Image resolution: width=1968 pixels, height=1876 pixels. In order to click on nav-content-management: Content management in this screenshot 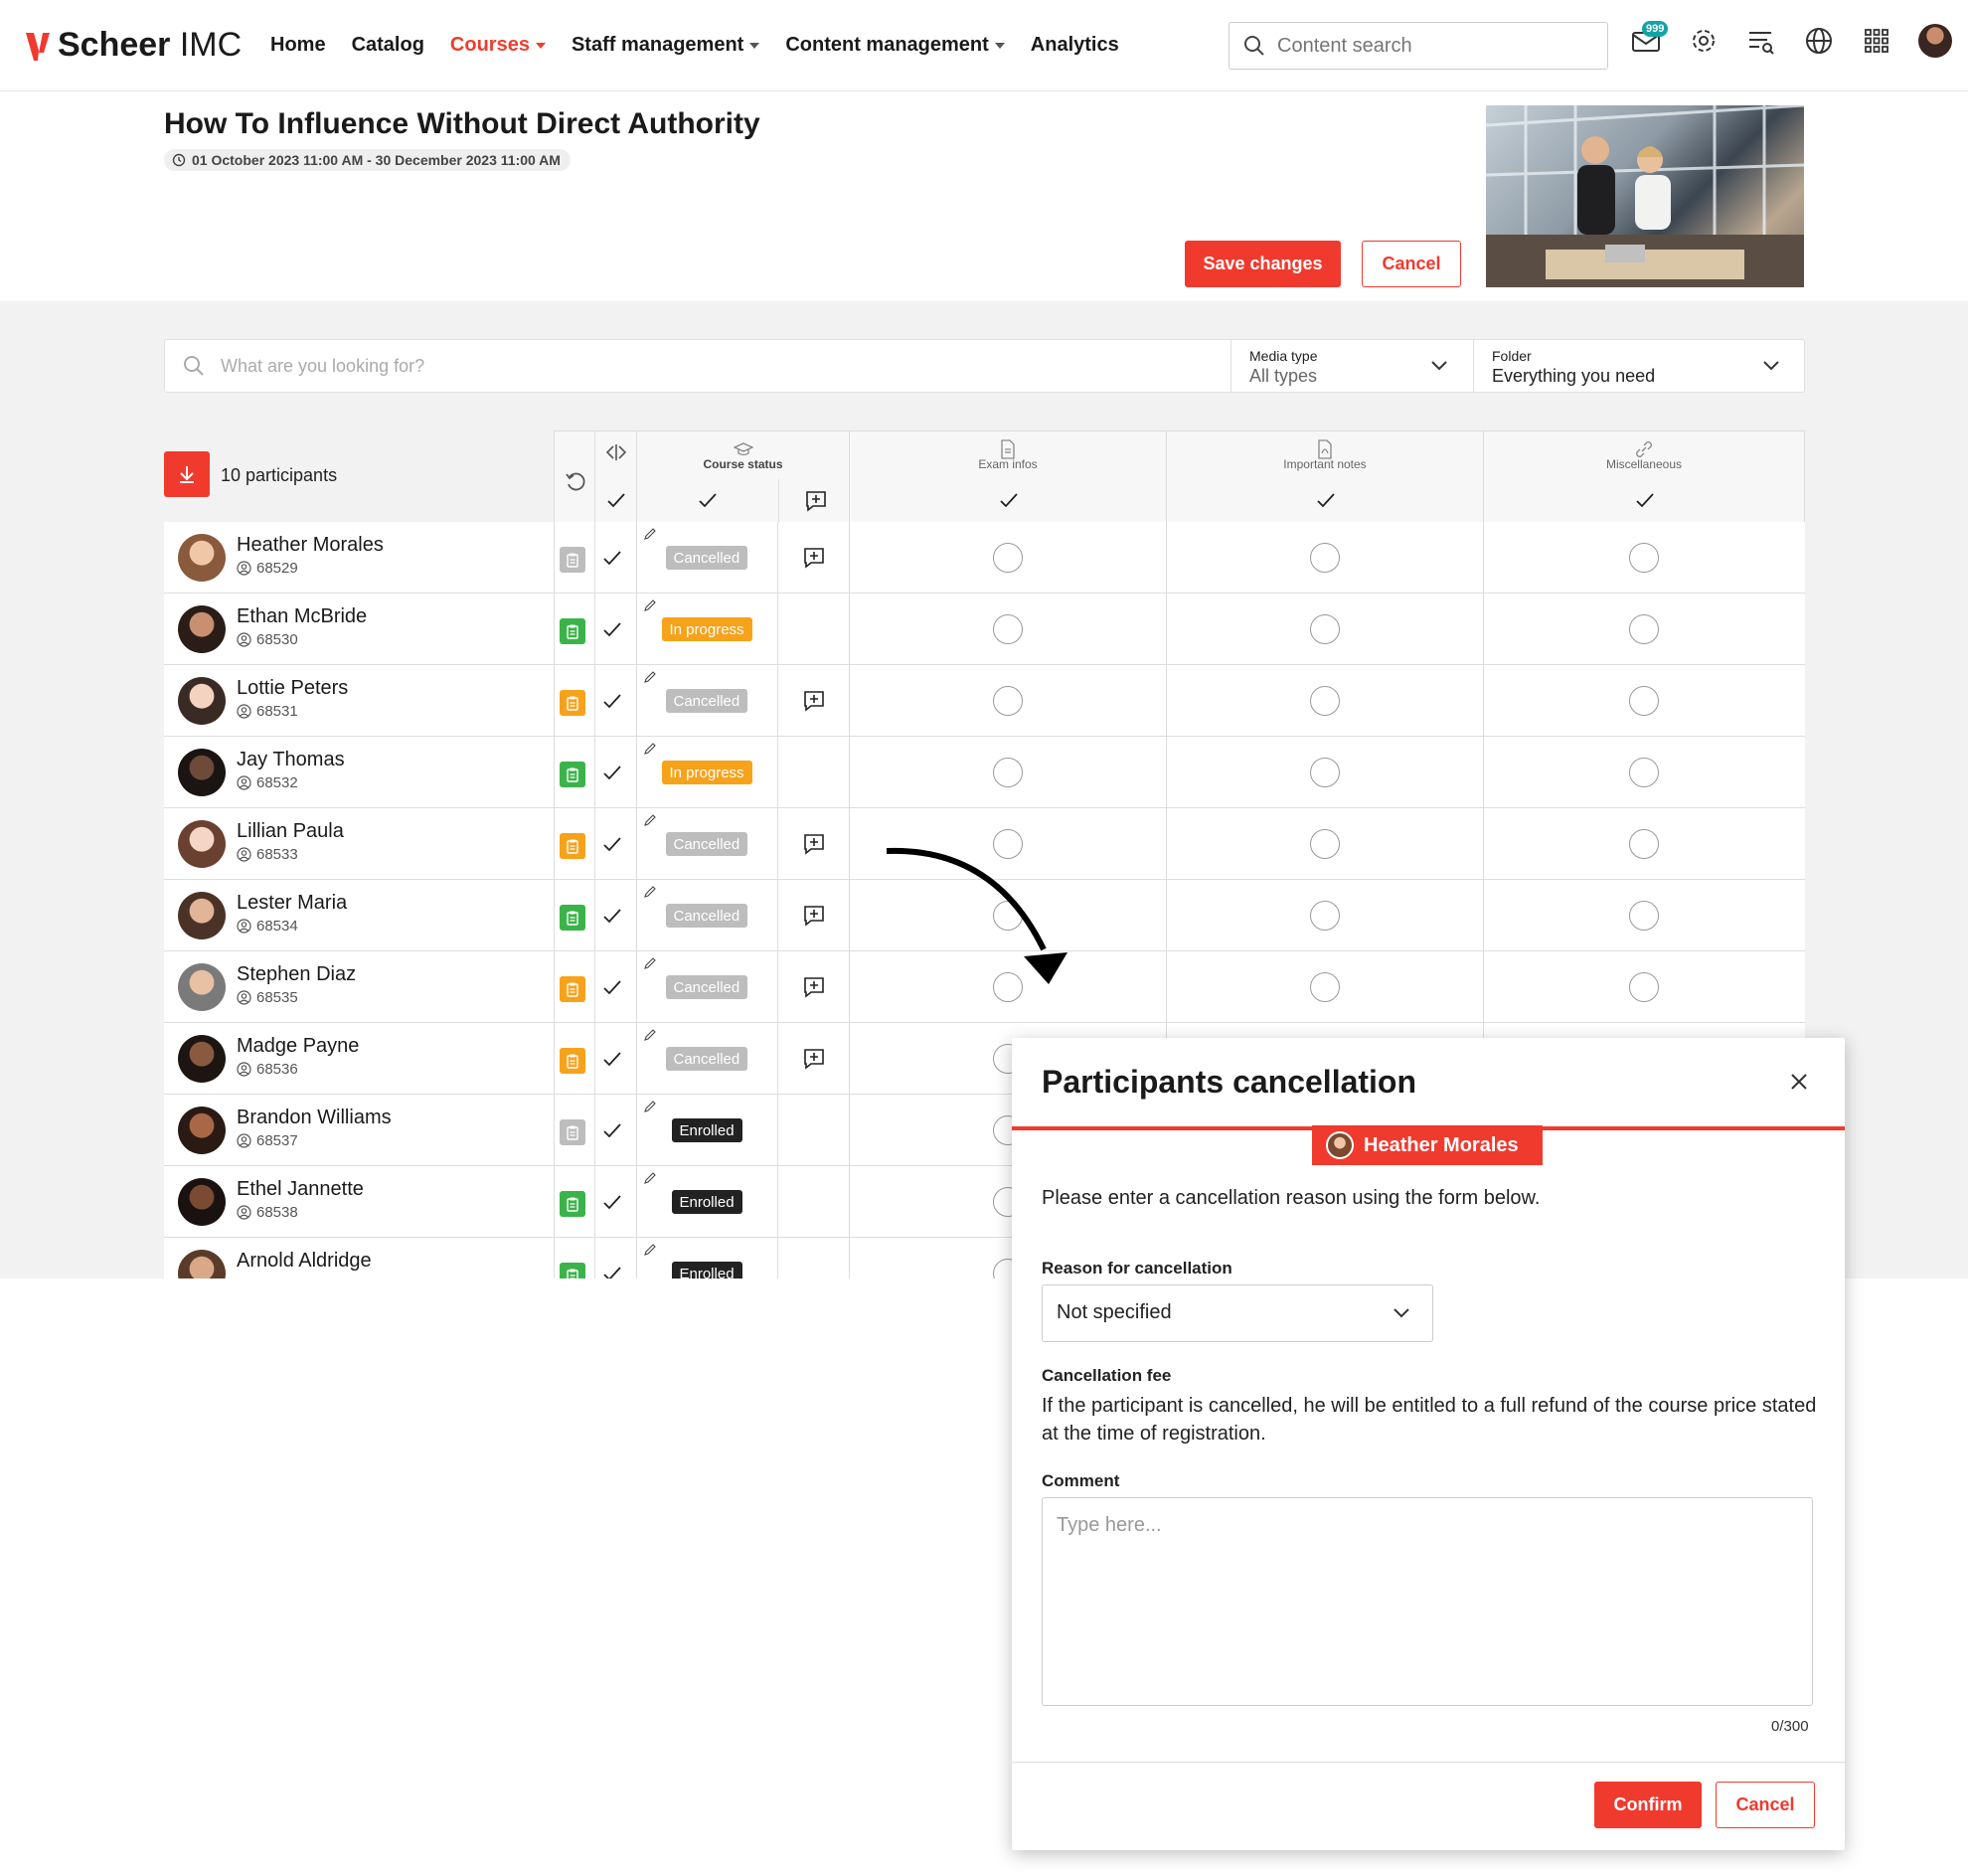, I will do `click(895, 45)`.